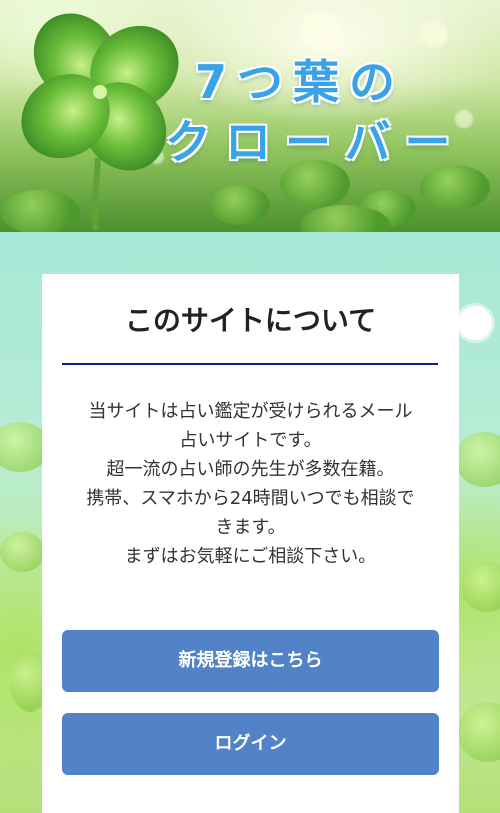  I want to click on site-title-line2: クローバー, so click(315, 142).